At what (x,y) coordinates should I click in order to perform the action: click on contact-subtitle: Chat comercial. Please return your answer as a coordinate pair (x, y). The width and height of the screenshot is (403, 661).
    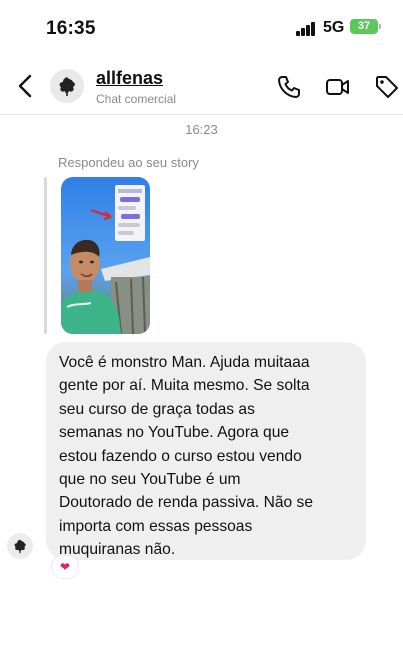
    Looking at the image, I should click on (136, 99).